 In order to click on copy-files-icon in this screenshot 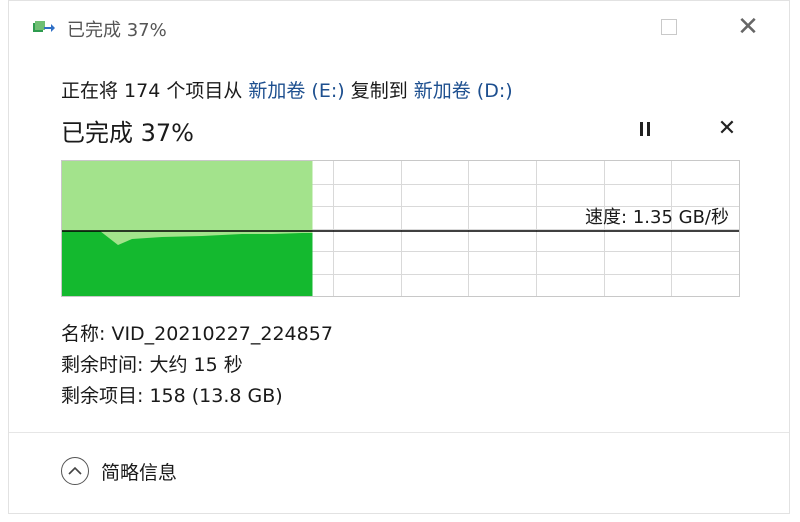, I will do `click(44, 26)`.